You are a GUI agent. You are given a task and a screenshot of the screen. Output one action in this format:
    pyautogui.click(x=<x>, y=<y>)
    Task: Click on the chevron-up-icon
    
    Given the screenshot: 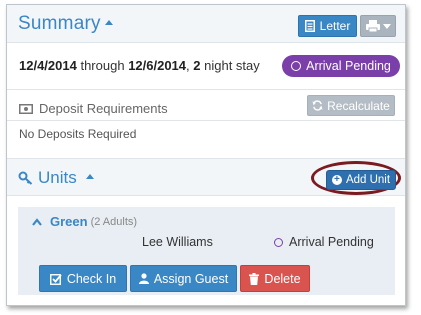 What is the action you would take?
    pyautogui.click(x=37, y=221)
    